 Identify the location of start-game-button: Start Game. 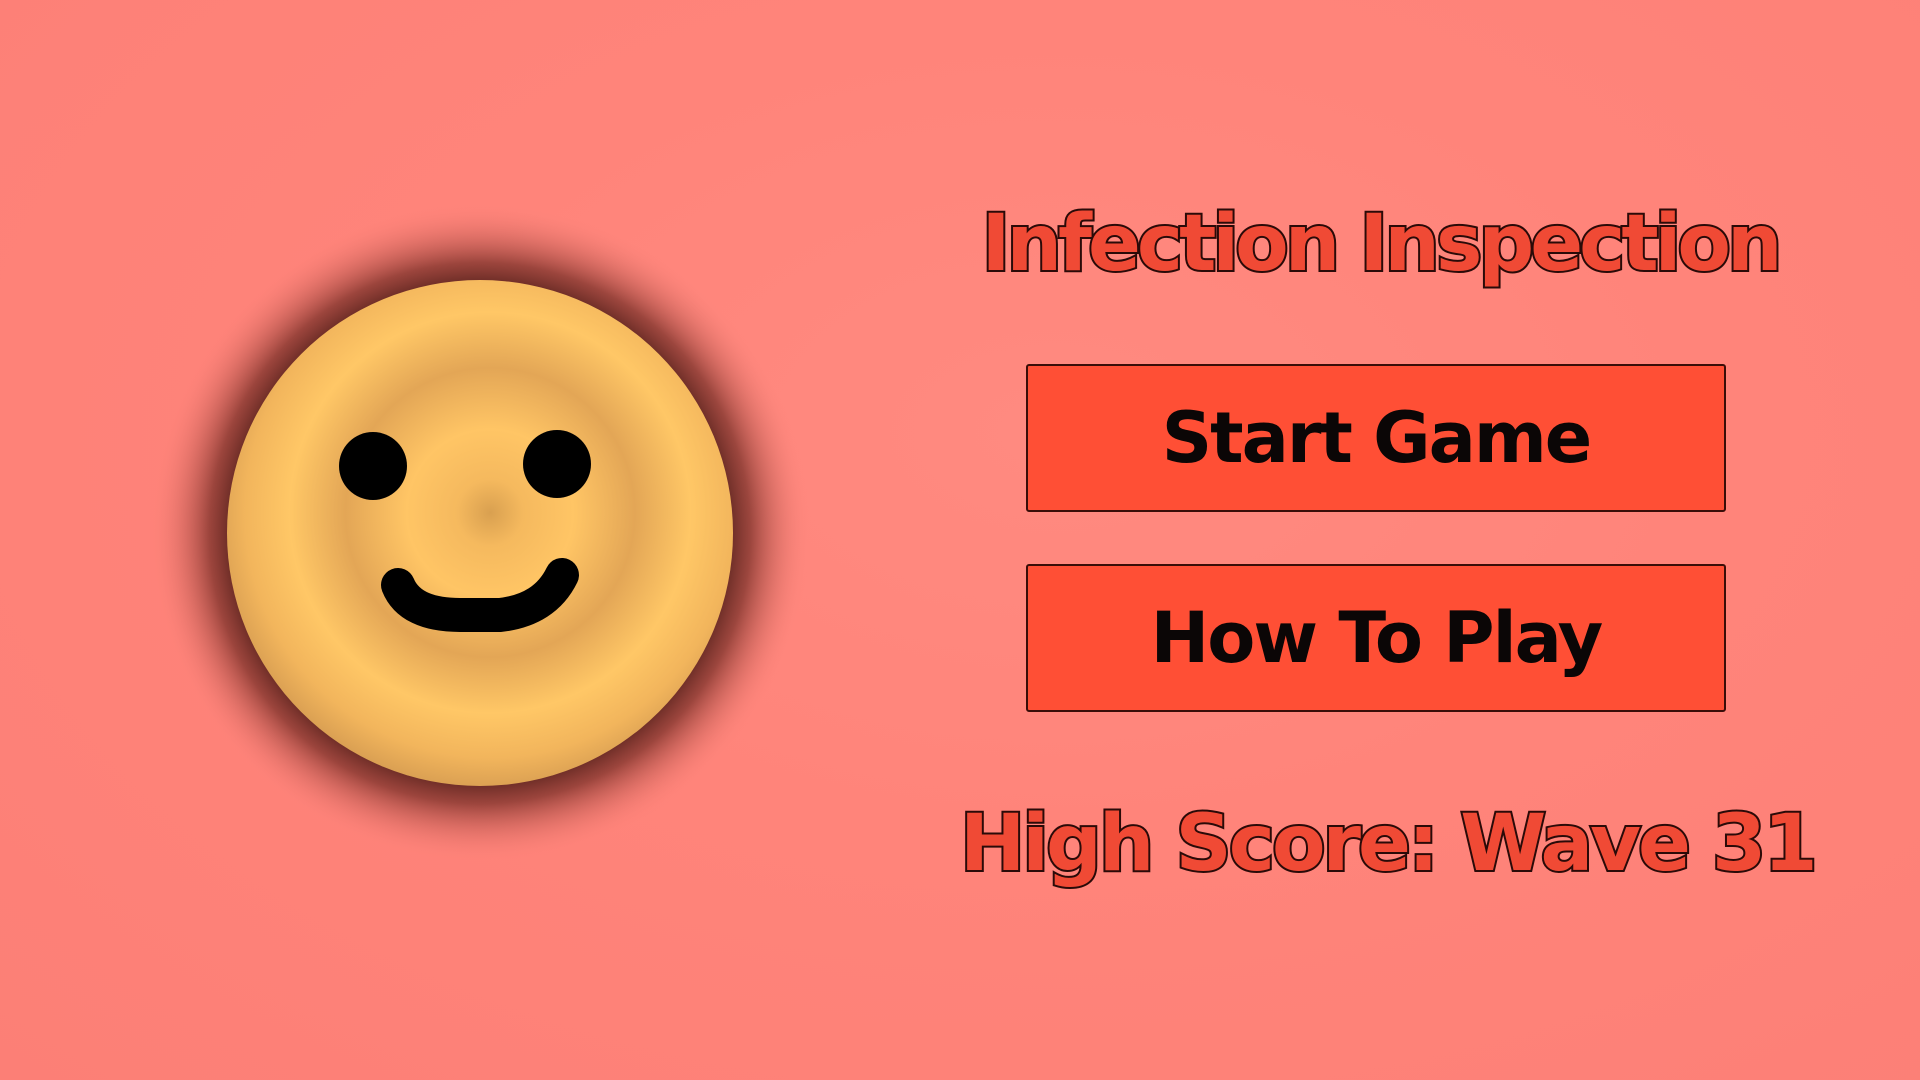
(1376, 438).